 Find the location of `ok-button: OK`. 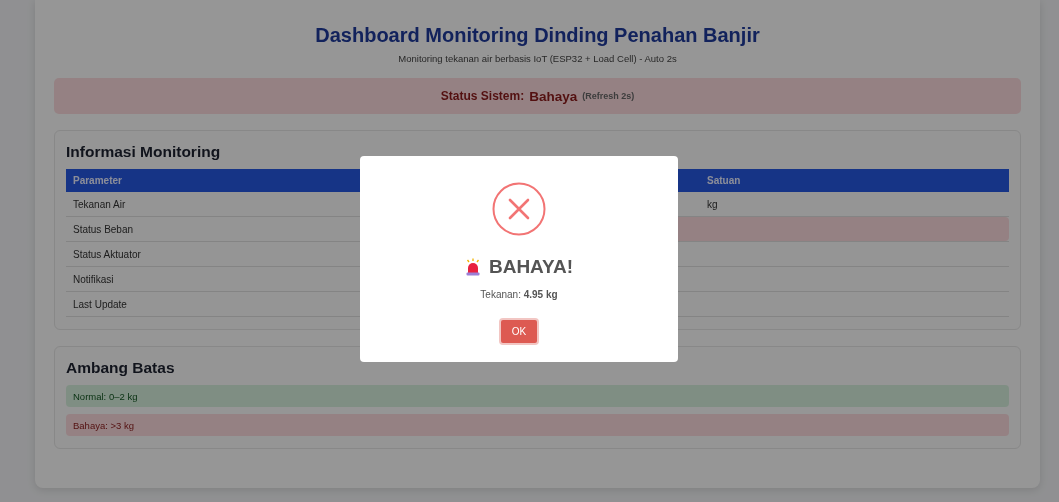

ok-button: OK is located at coordinates (519, 331).